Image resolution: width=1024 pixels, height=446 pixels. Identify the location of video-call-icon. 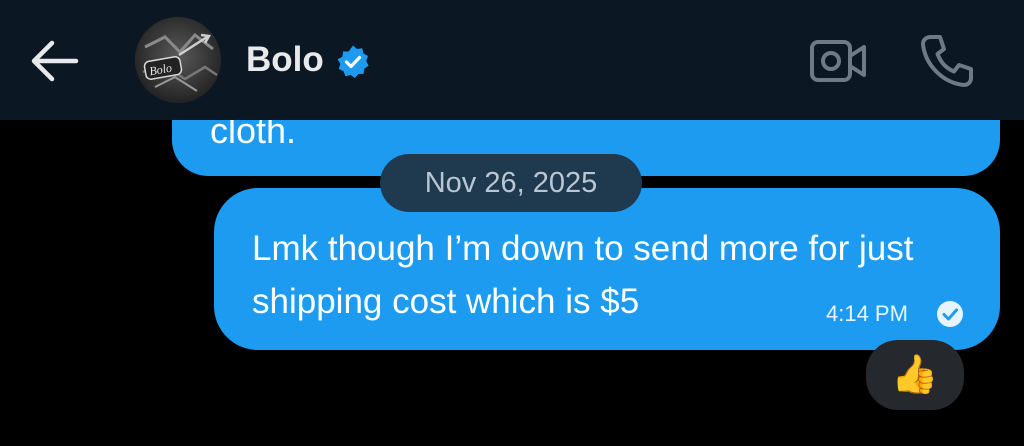
(838, 61).